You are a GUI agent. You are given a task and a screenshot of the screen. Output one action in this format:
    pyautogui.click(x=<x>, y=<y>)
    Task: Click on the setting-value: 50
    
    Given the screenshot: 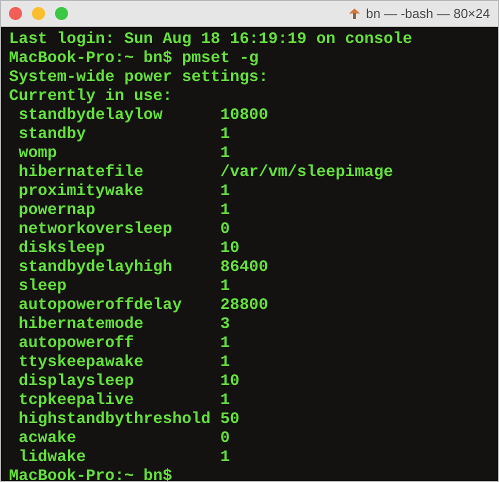 What is the action you would take?
    pyautogui.click(x=230, y=419)
    